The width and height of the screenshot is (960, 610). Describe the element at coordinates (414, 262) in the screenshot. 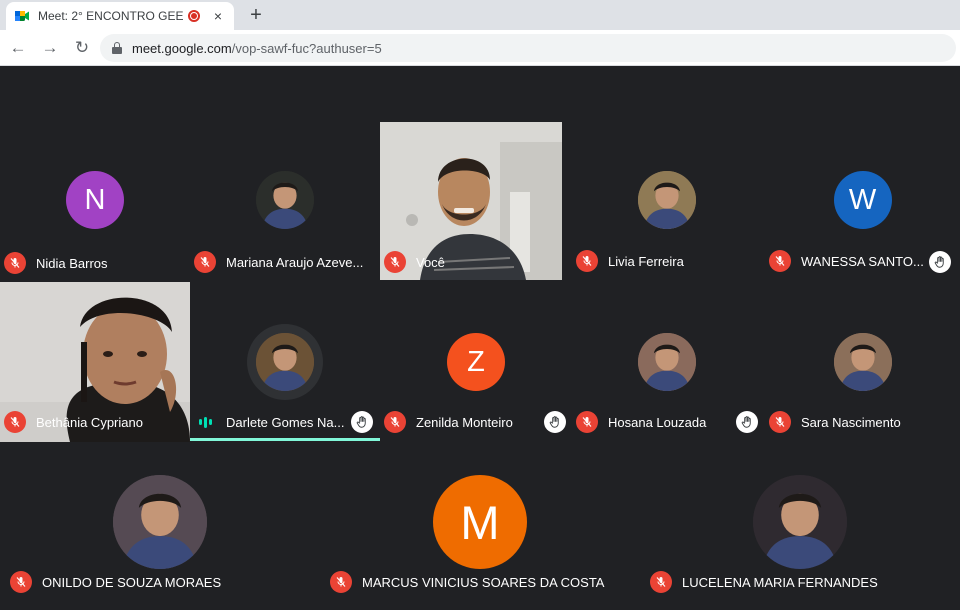

I see `participant-name-row: Você` at that location.